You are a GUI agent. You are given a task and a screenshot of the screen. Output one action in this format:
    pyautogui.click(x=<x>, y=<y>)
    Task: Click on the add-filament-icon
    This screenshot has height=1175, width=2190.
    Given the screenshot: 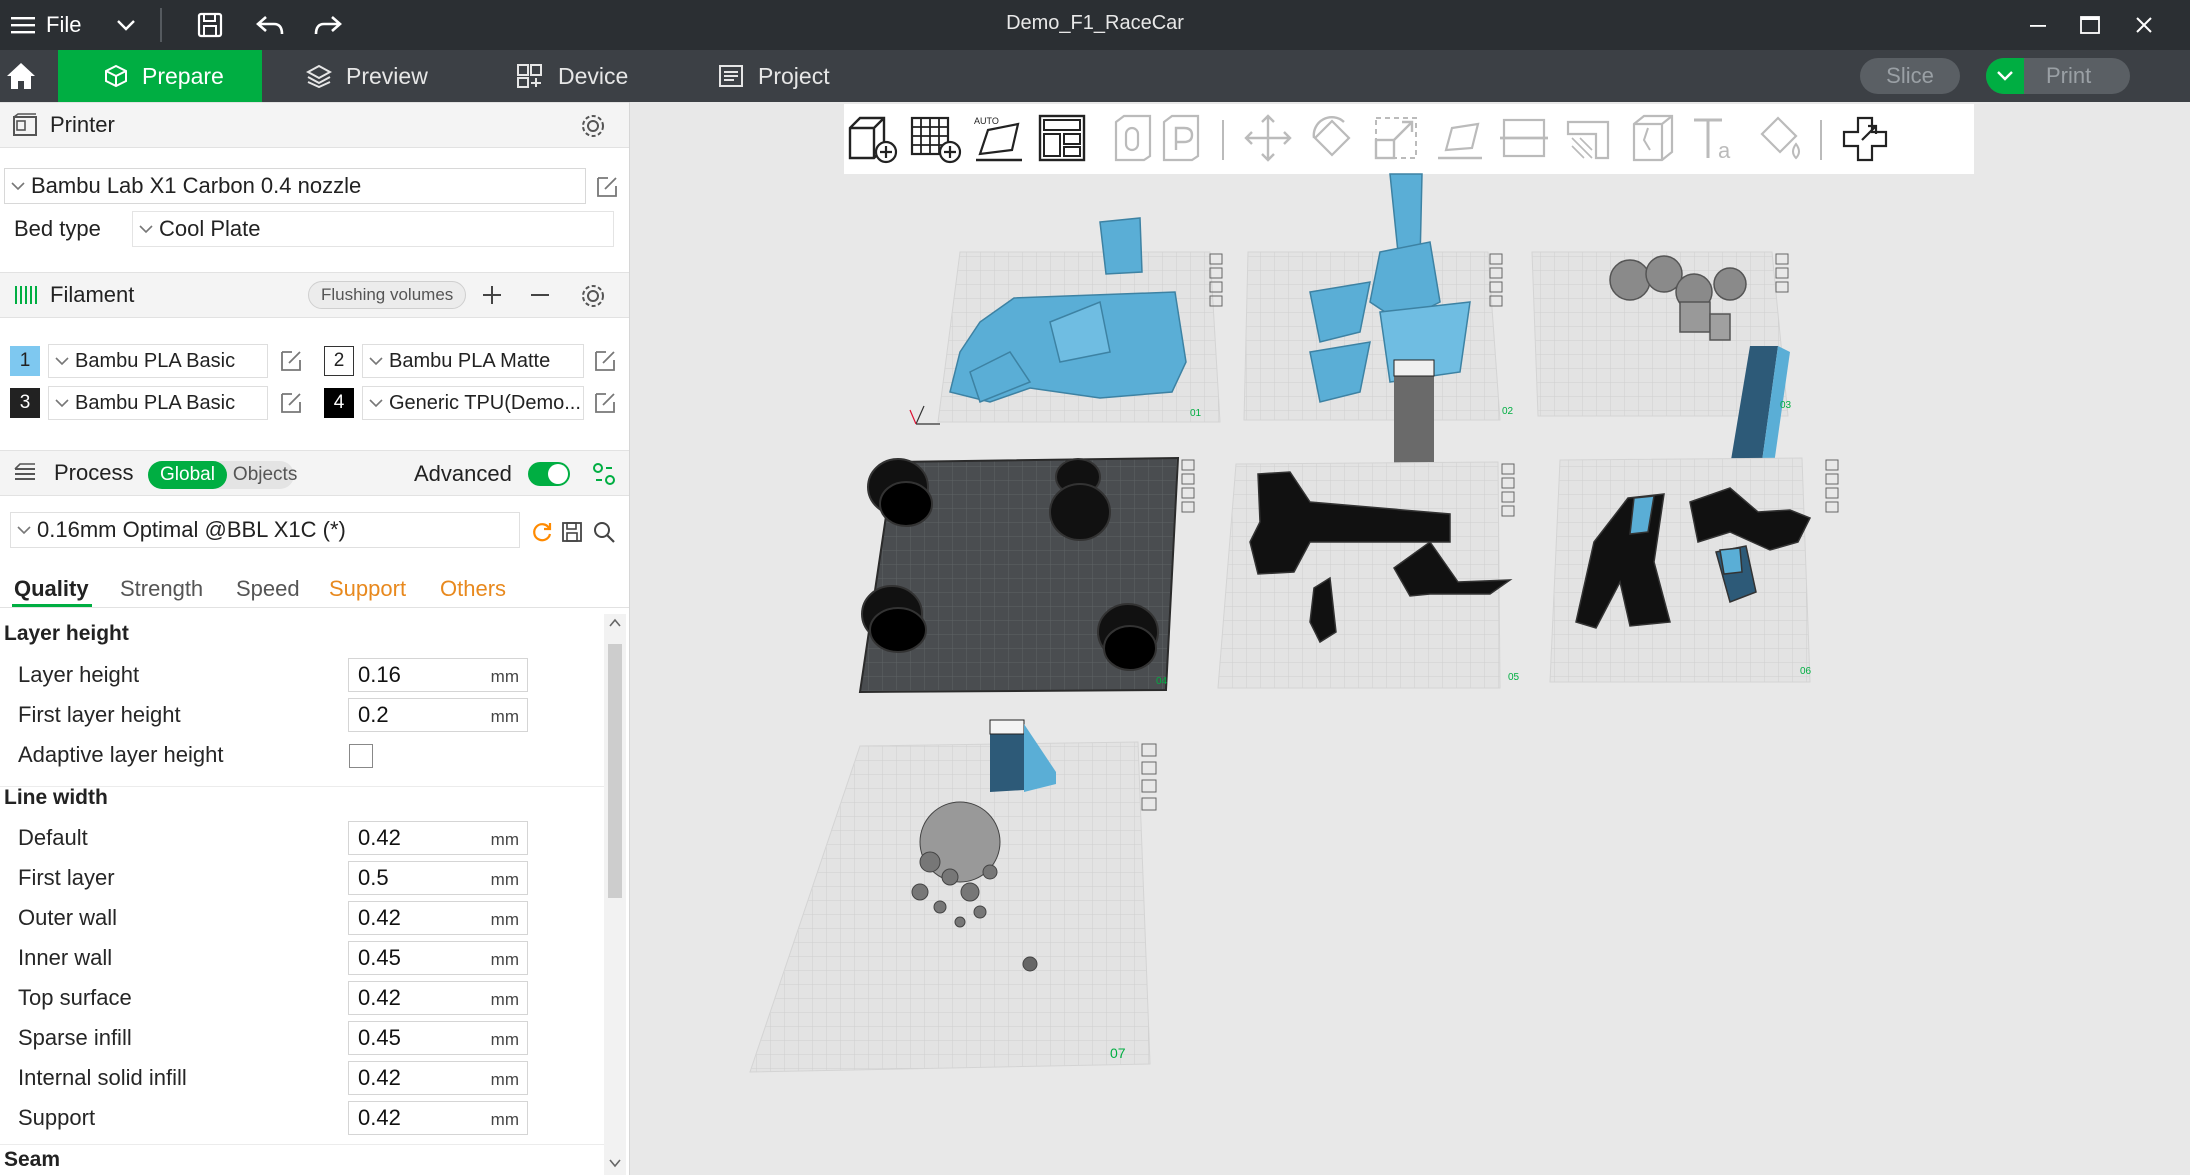 What is the action you would take?
    pyautogui.click(x=492, y=295)
    